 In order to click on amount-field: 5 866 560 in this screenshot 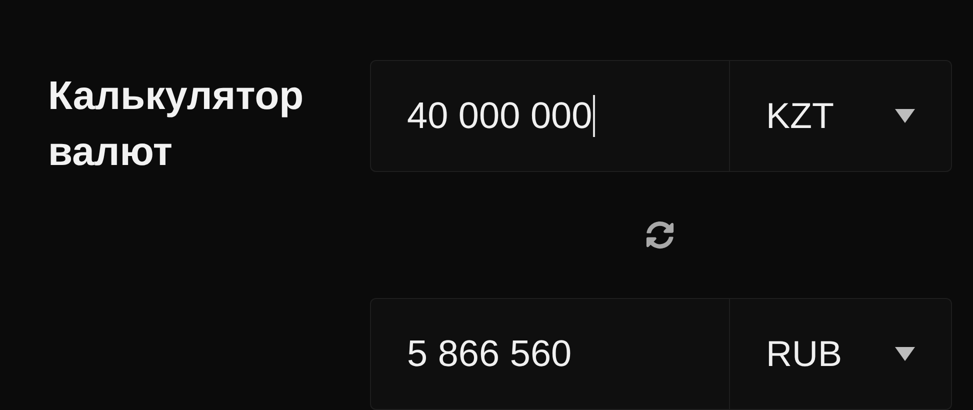, I will do `click(550, 354)`.